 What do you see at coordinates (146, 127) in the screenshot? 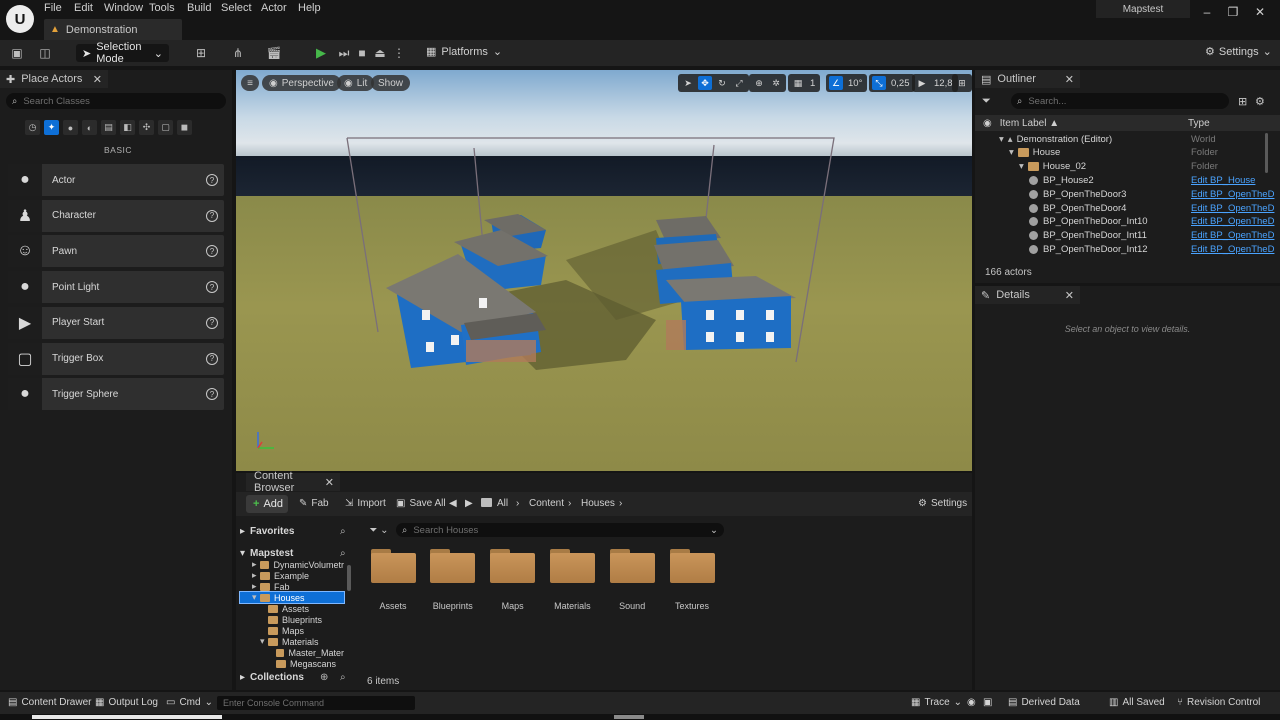
I see `geometry-icon: ✣` at bounding box center [146, 127].